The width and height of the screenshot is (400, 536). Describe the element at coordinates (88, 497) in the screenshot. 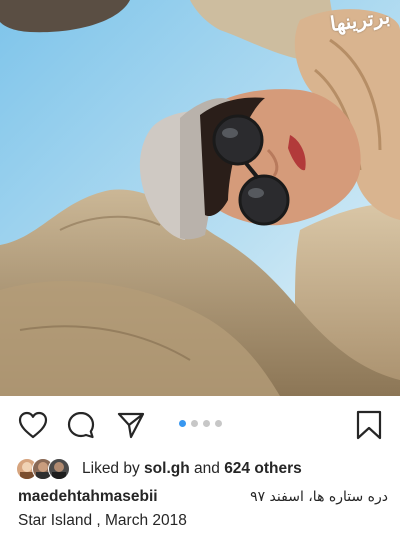

I see `caption-username: maedehtahmasebii` at that location.